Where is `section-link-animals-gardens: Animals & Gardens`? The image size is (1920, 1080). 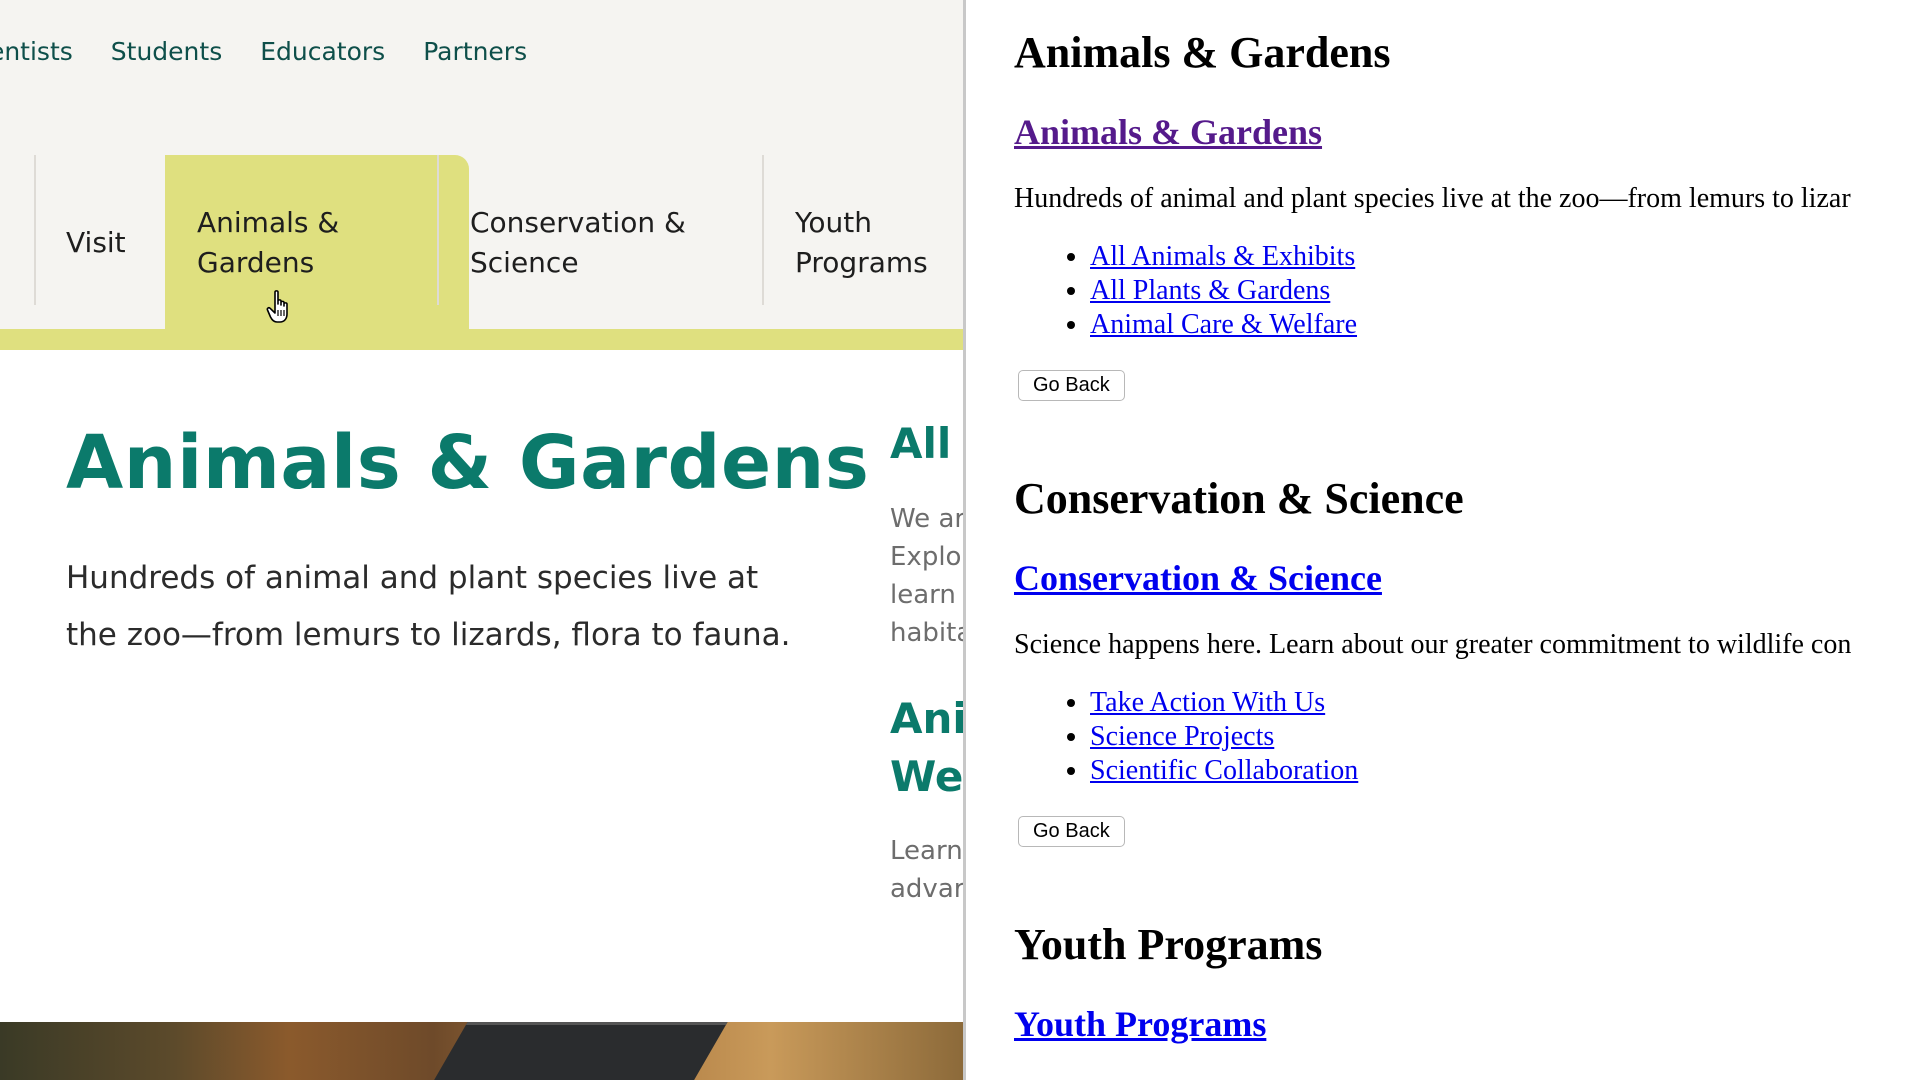 section-link-animals-gardens: Animals & Gardens is located at coordinates (1168, 132).